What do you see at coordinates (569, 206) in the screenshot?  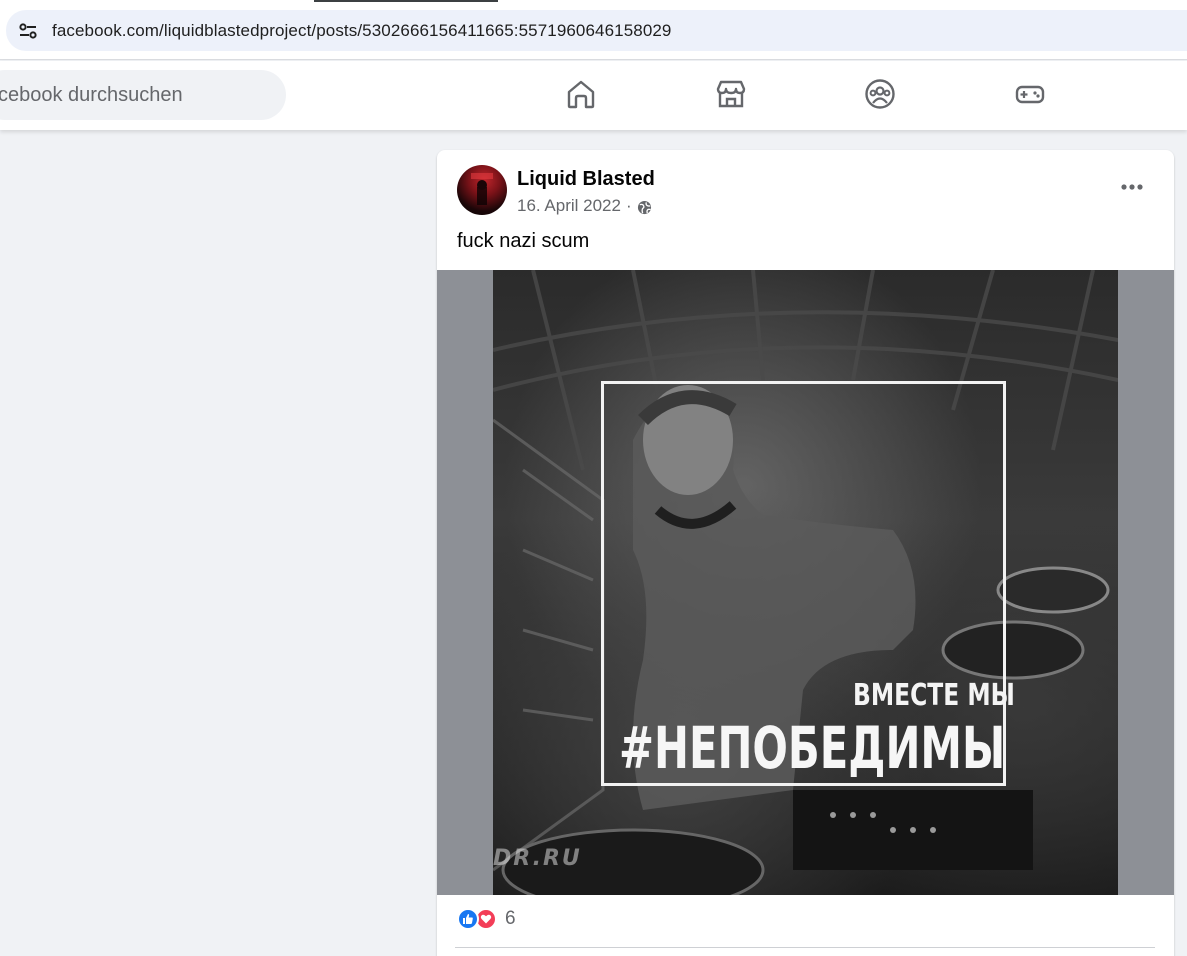 I see `post-date: 16. April 2022` at bounding box center [569, 206].